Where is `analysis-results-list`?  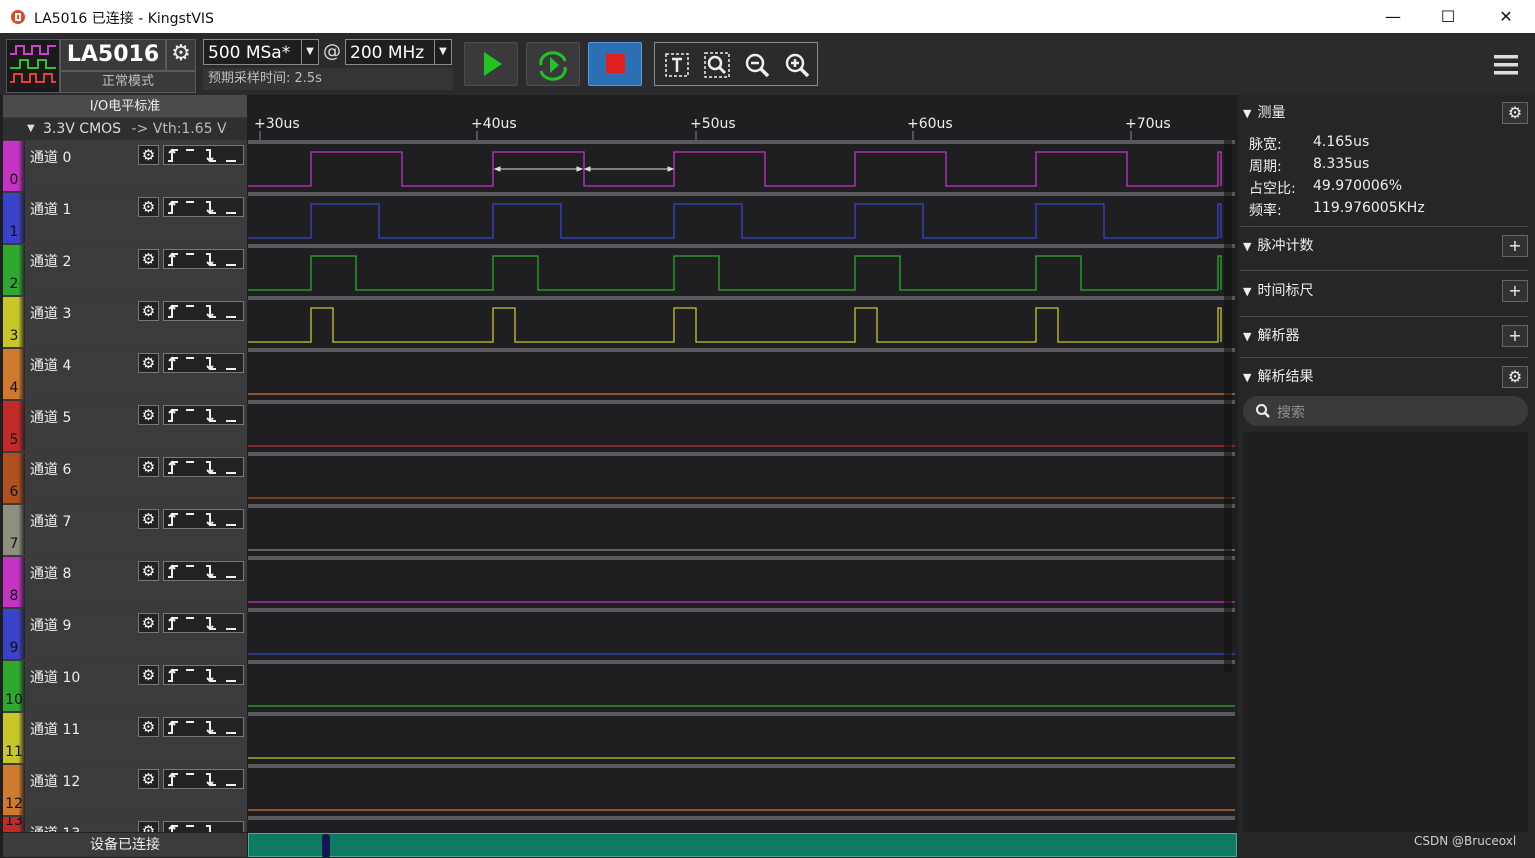
analysis-results-list is located at coordinates (1385, 632).